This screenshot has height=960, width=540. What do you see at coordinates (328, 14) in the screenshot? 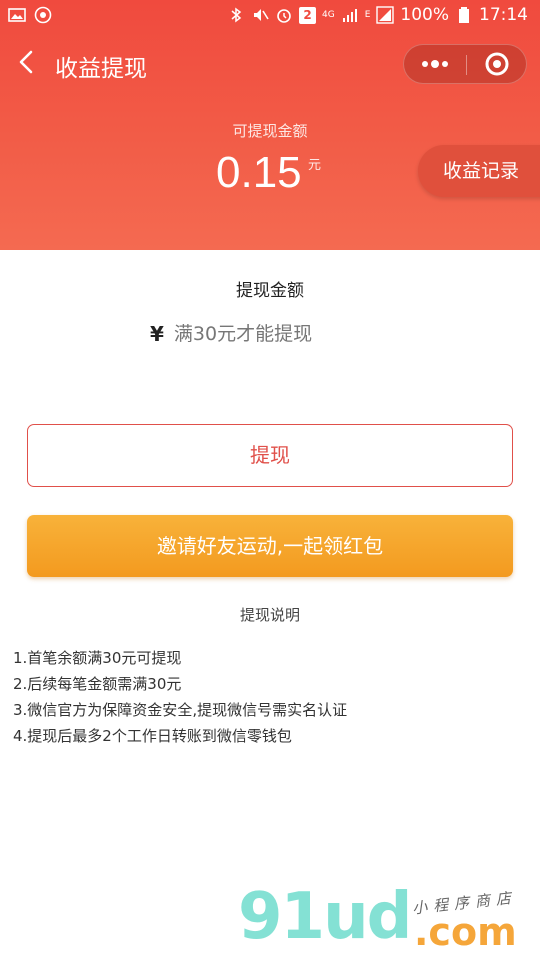
I see `network-type: 4G` at bounding box center [328, 14].